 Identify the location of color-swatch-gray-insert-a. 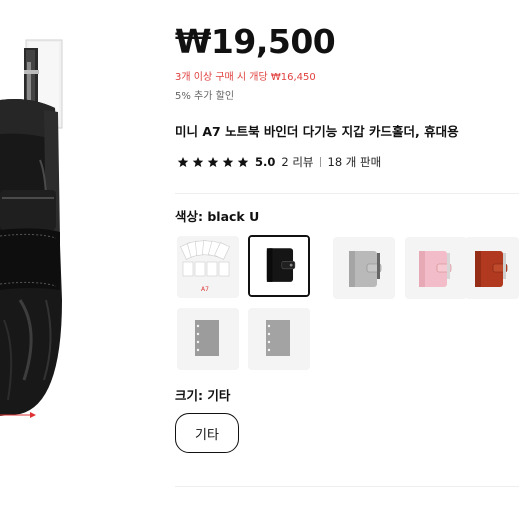
(208, 339).